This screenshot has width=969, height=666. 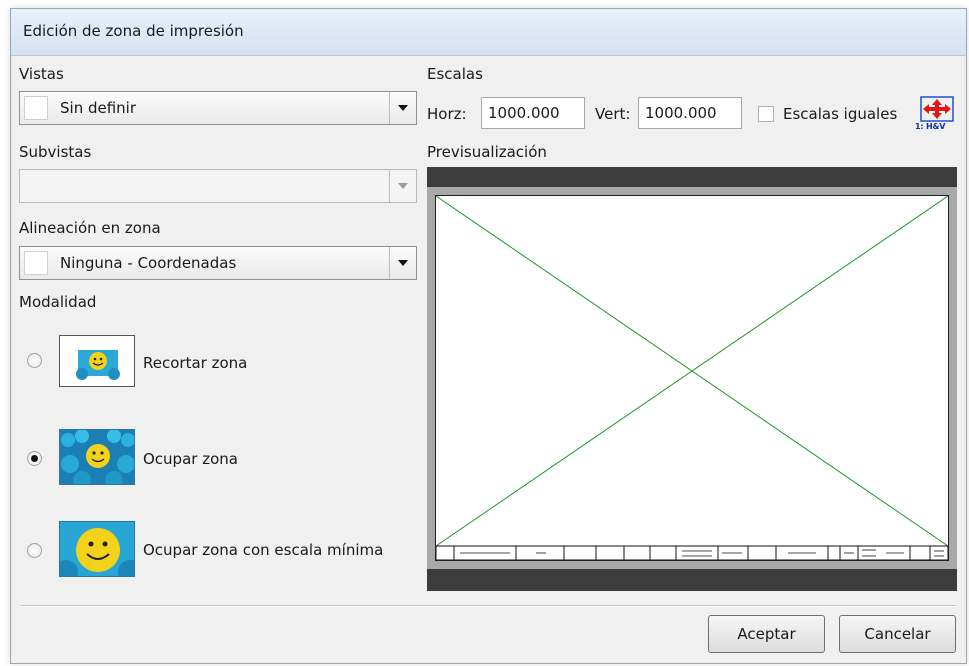 What do you see at coordinates (34, 360) in the screenshot?
I see `radio-recortar-zona` at bounding box center [34, 360].